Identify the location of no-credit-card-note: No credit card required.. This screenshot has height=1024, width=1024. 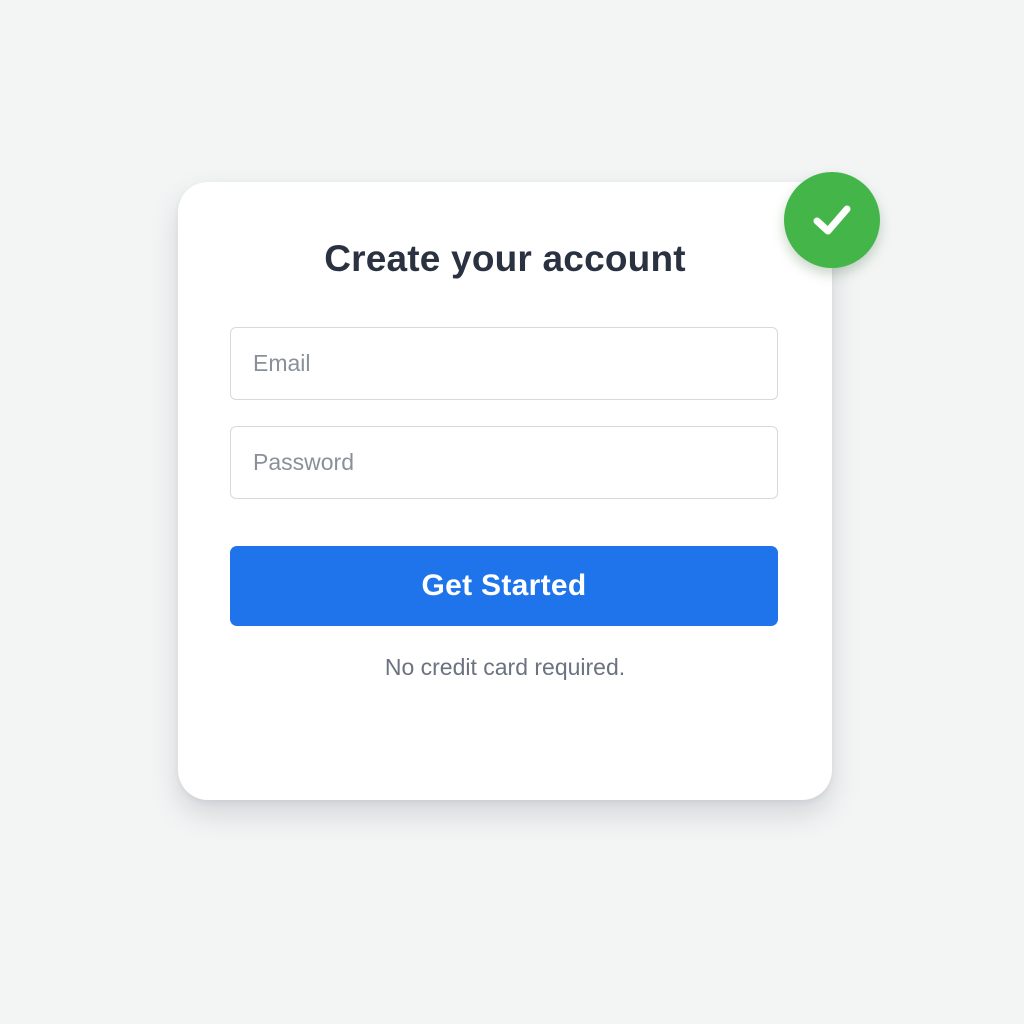
(505, 667).